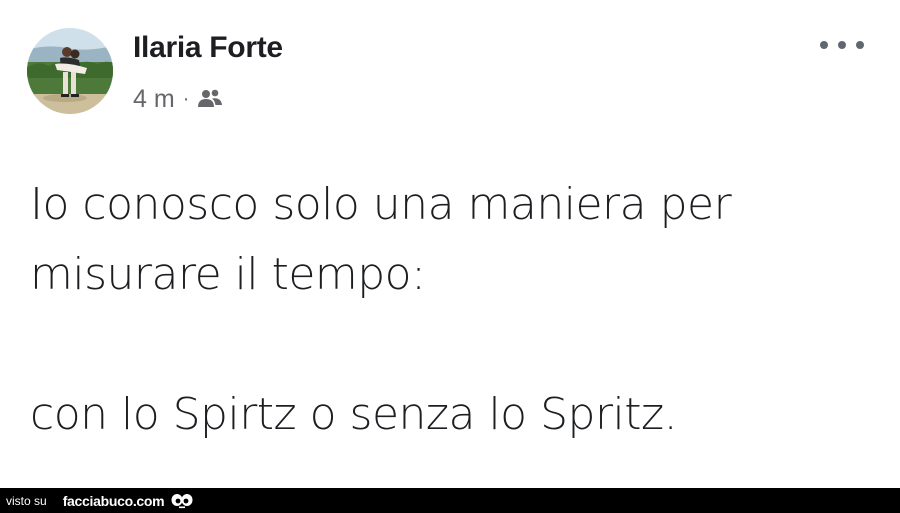  Describe the element at coordinates (114, 501) in the screenshot. I see `watermark-site: facciabuco.com` at that location.